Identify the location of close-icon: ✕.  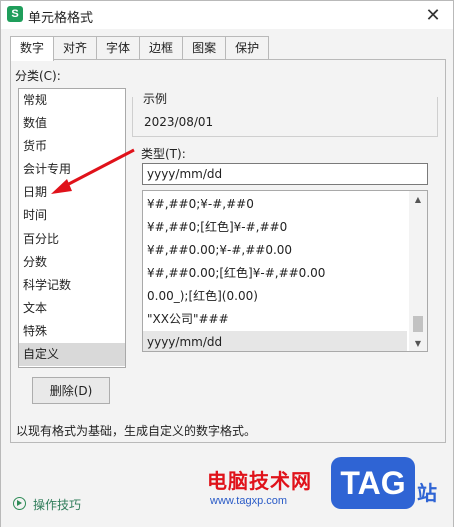
(433, 15).